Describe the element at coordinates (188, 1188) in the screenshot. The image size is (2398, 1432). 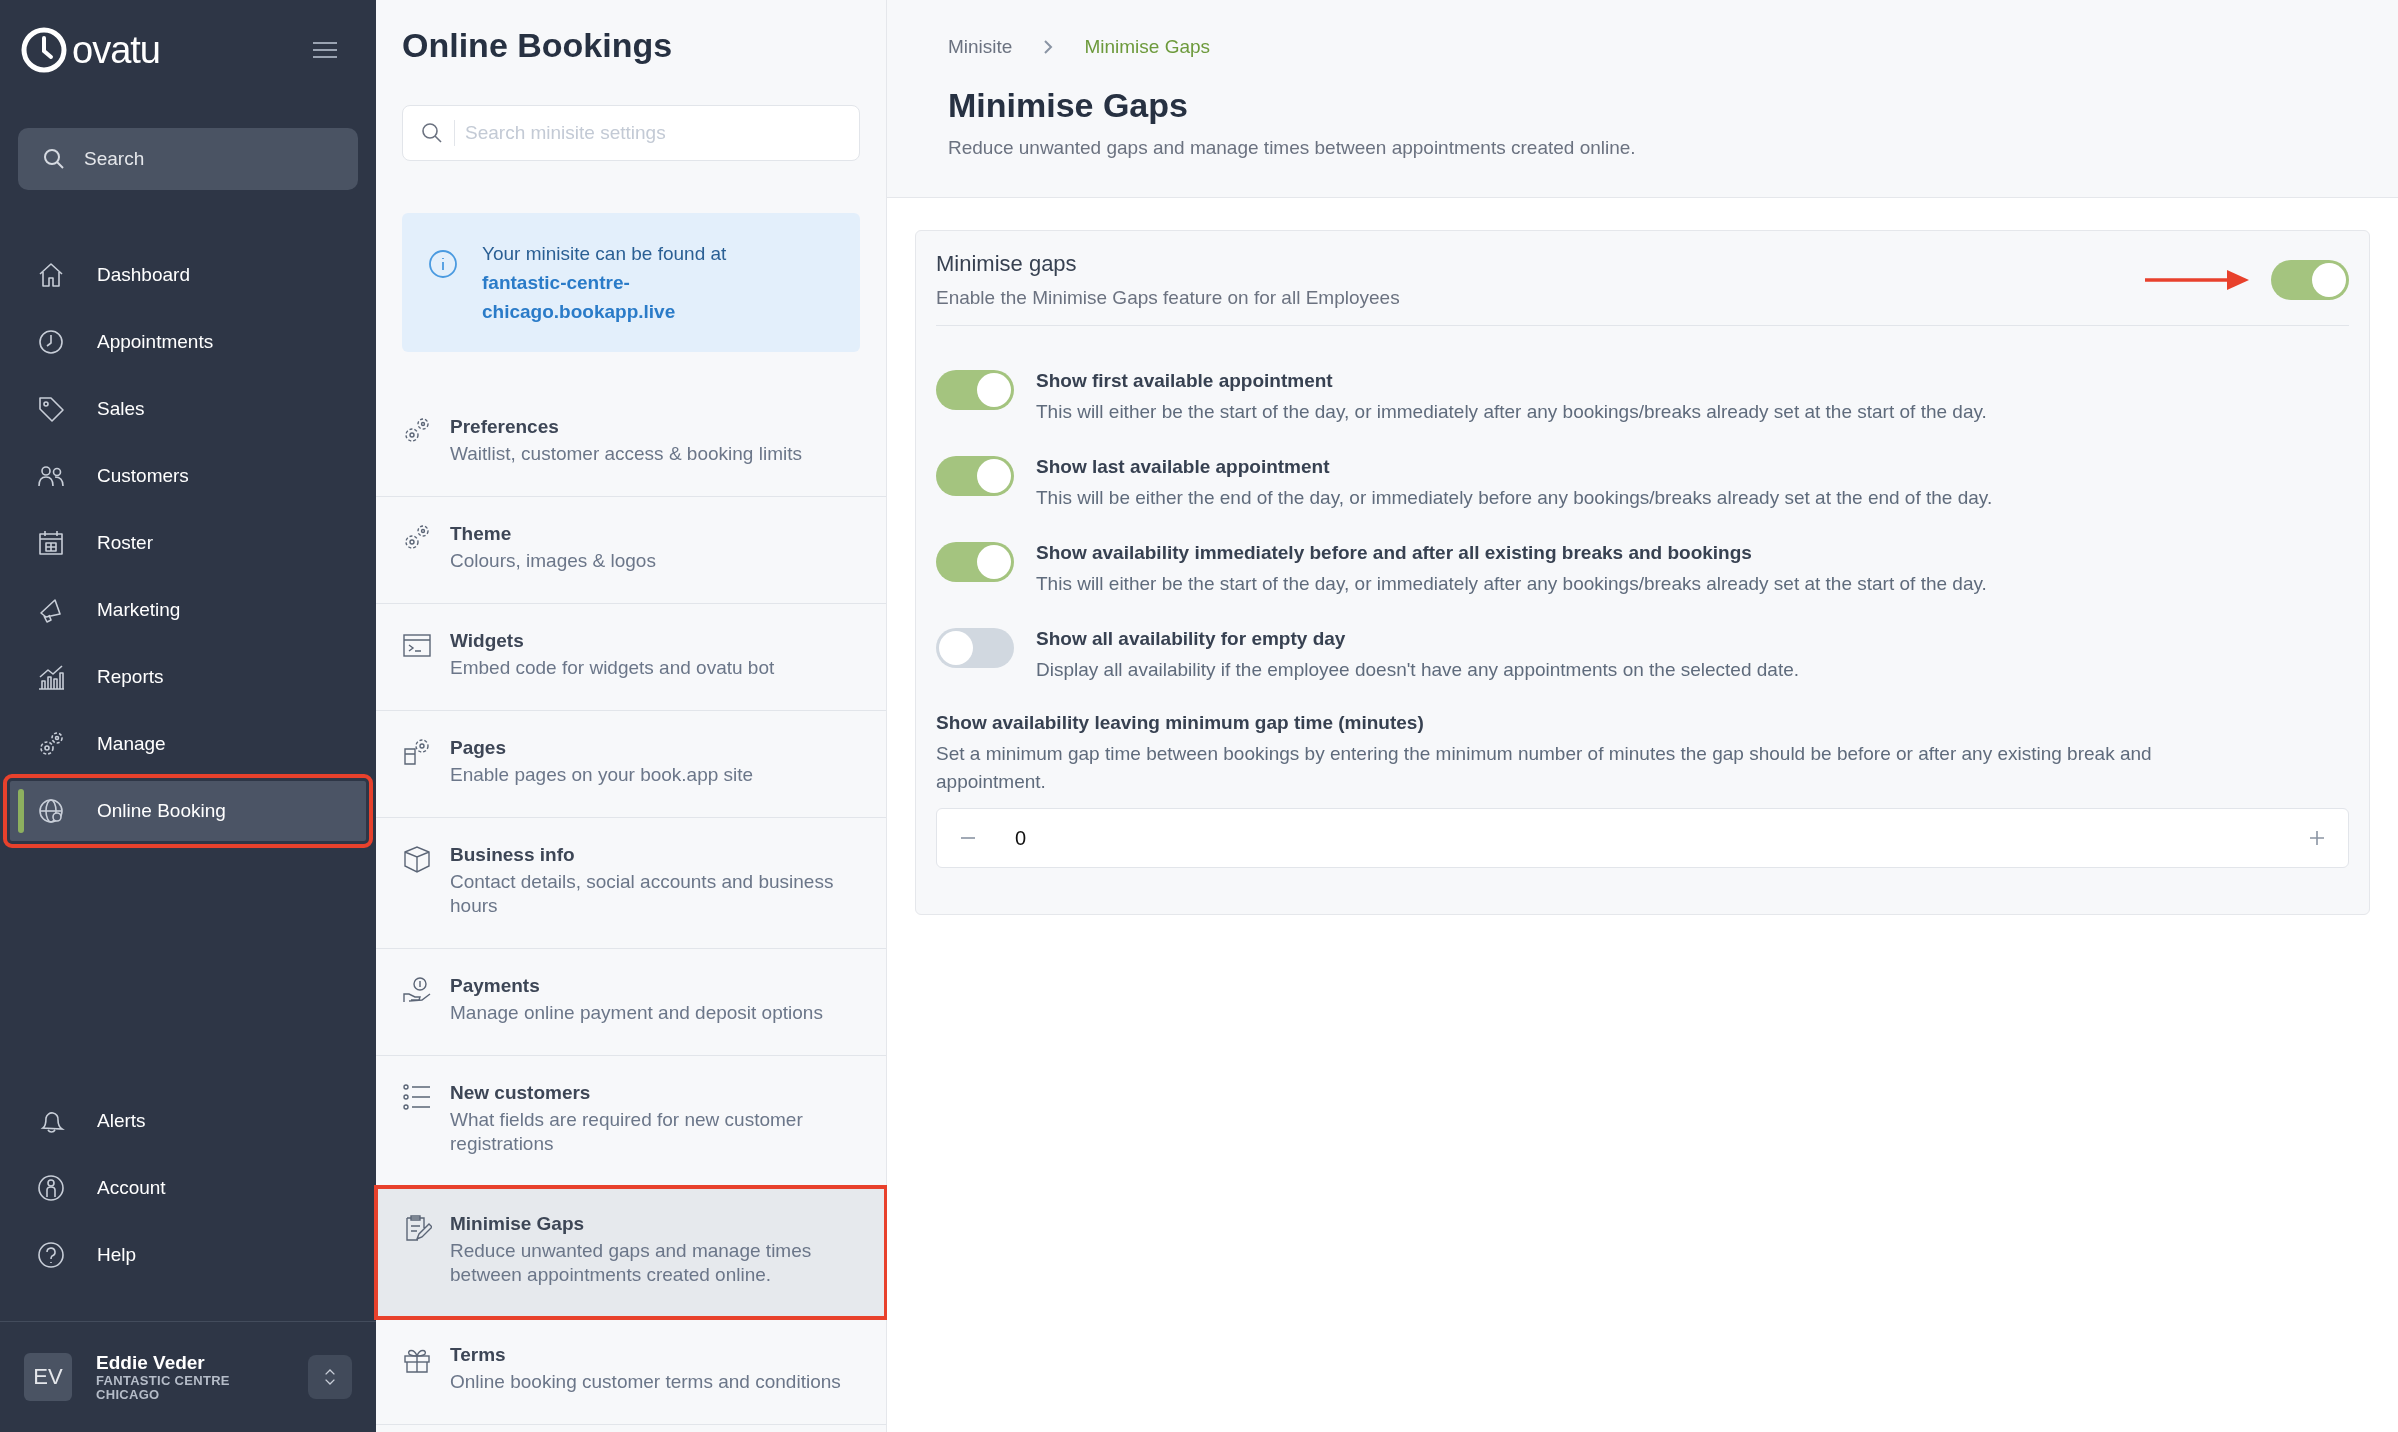
I see `nav-item: Account` at that location.